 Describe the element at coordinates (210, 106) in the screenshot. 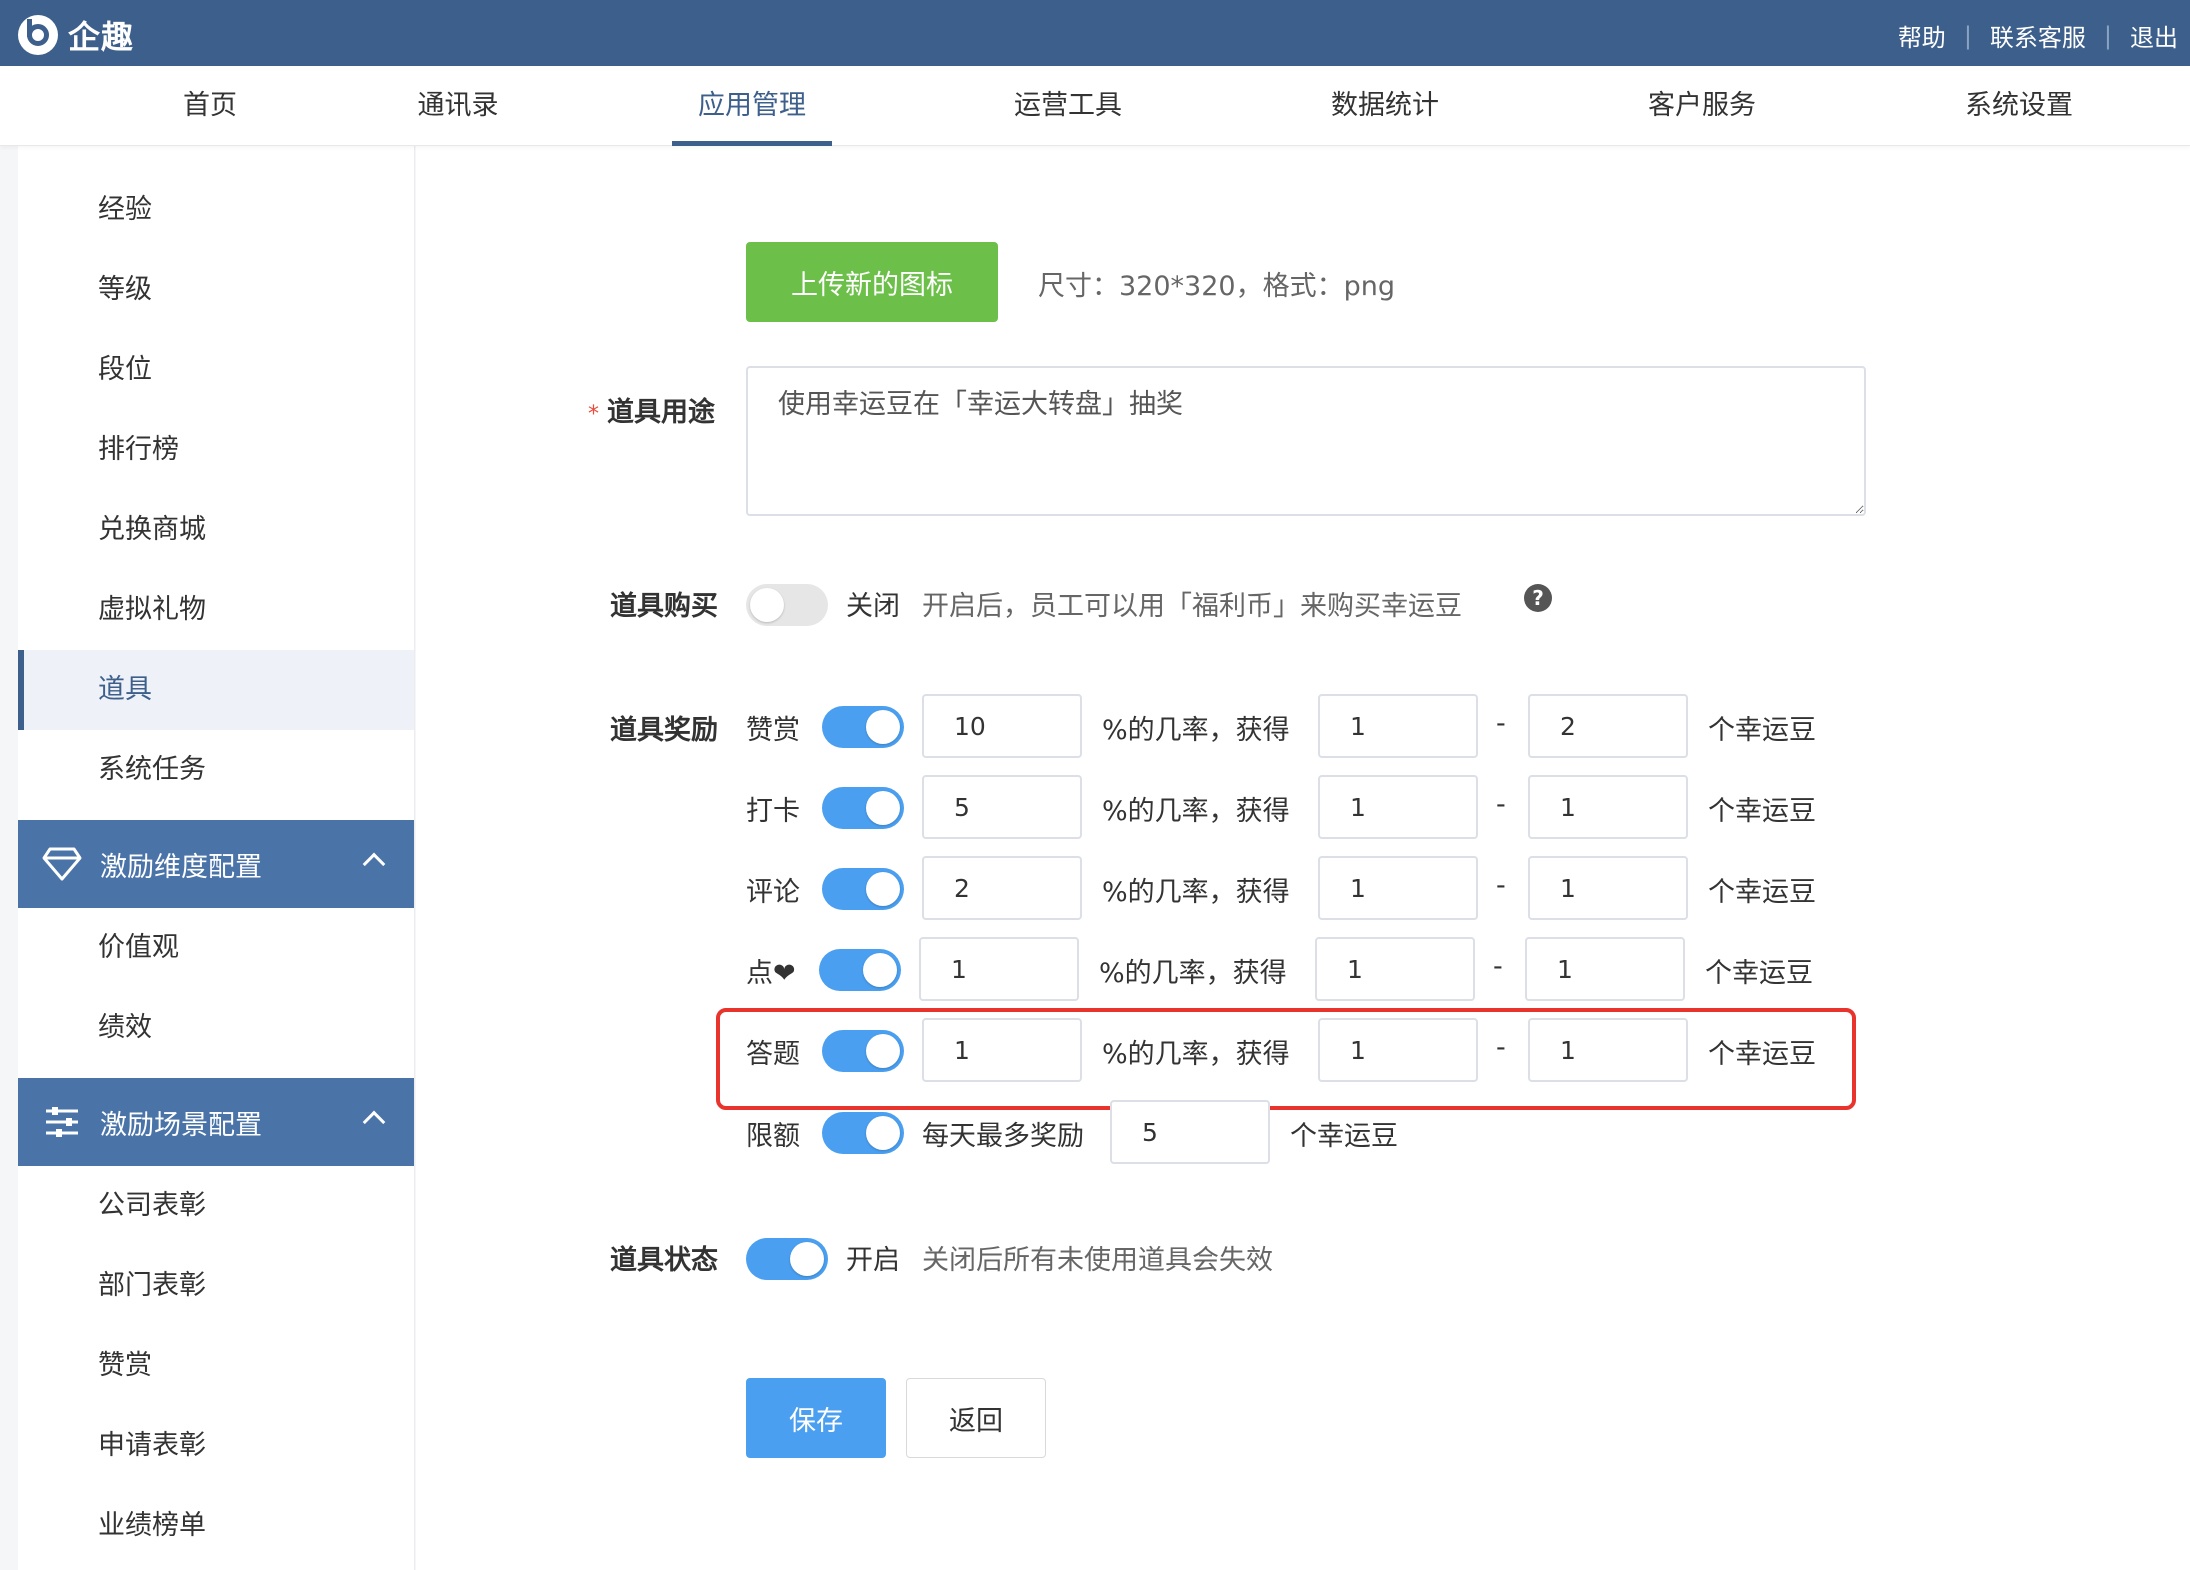

I see `nav-home: 首页` at that location.